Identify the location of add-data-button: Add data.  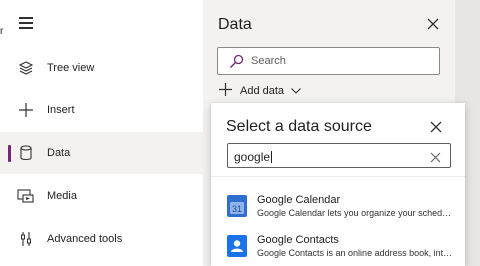
(260, 91).